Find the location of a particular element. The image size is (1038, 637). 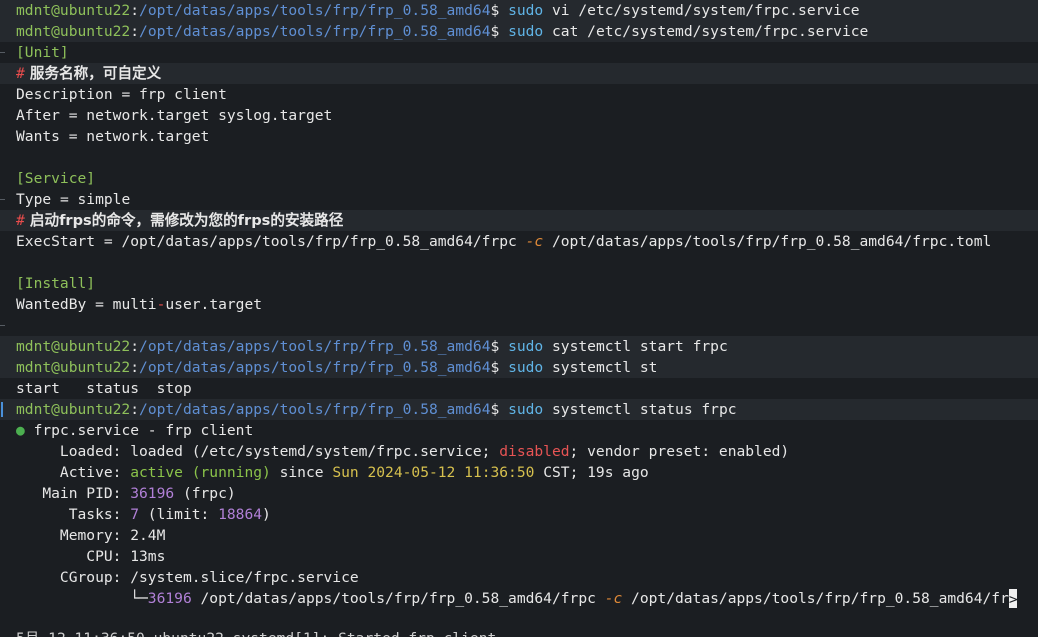

file-line-comment: # 服务名称，可自定义 is located at coordinates (519, 73).